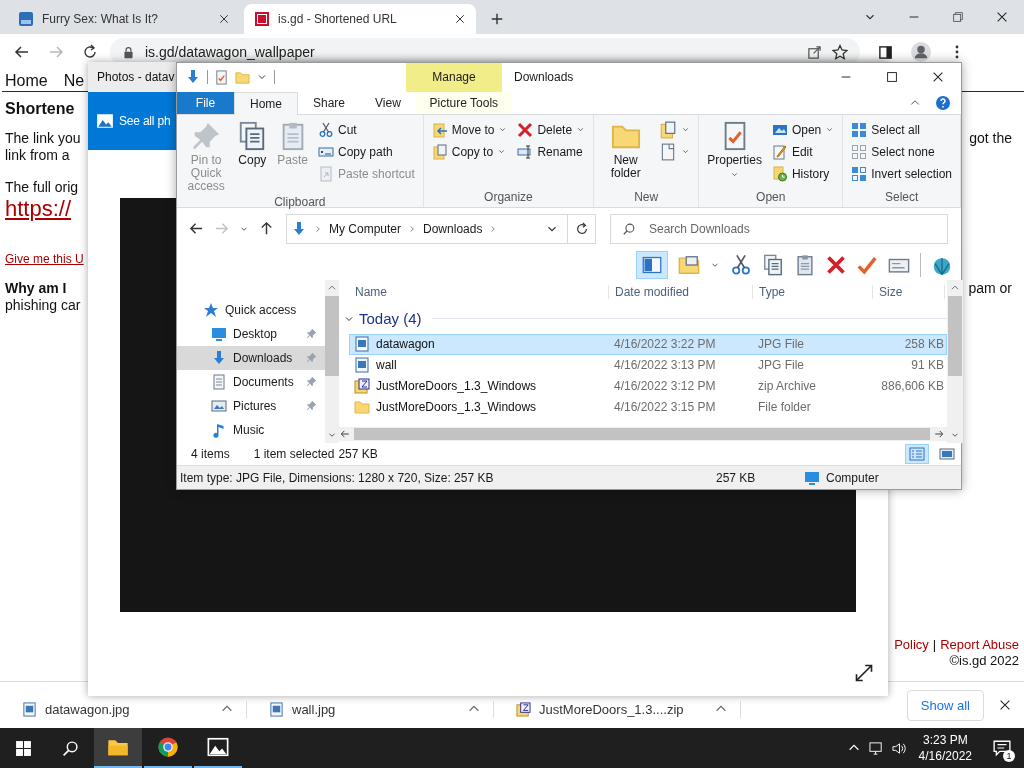 This screenshot has height=768, width=1024. What do you see at coordinates (337, 477) in the screenshot?
I see `details-text: Item type: JPG File, Dimensions: 1280 x 720, Size: 257 KB` at bounding box center [337, 477].